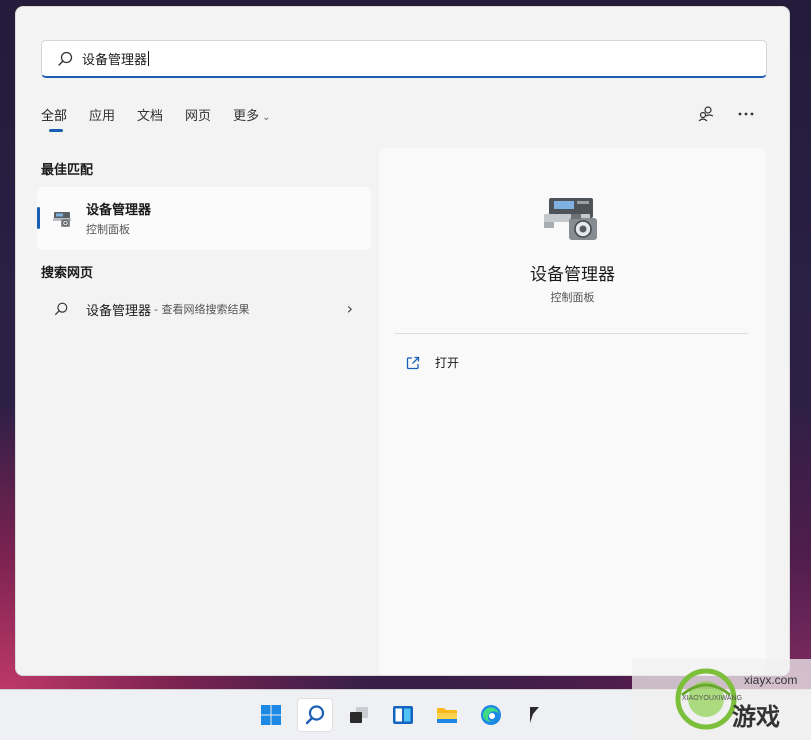 Image resolution: width=811 pixels, height=740 pixels. Describe the element at coordinates (404, 59) in the screenshot. I see `search-input: 设备管理器` at that location.